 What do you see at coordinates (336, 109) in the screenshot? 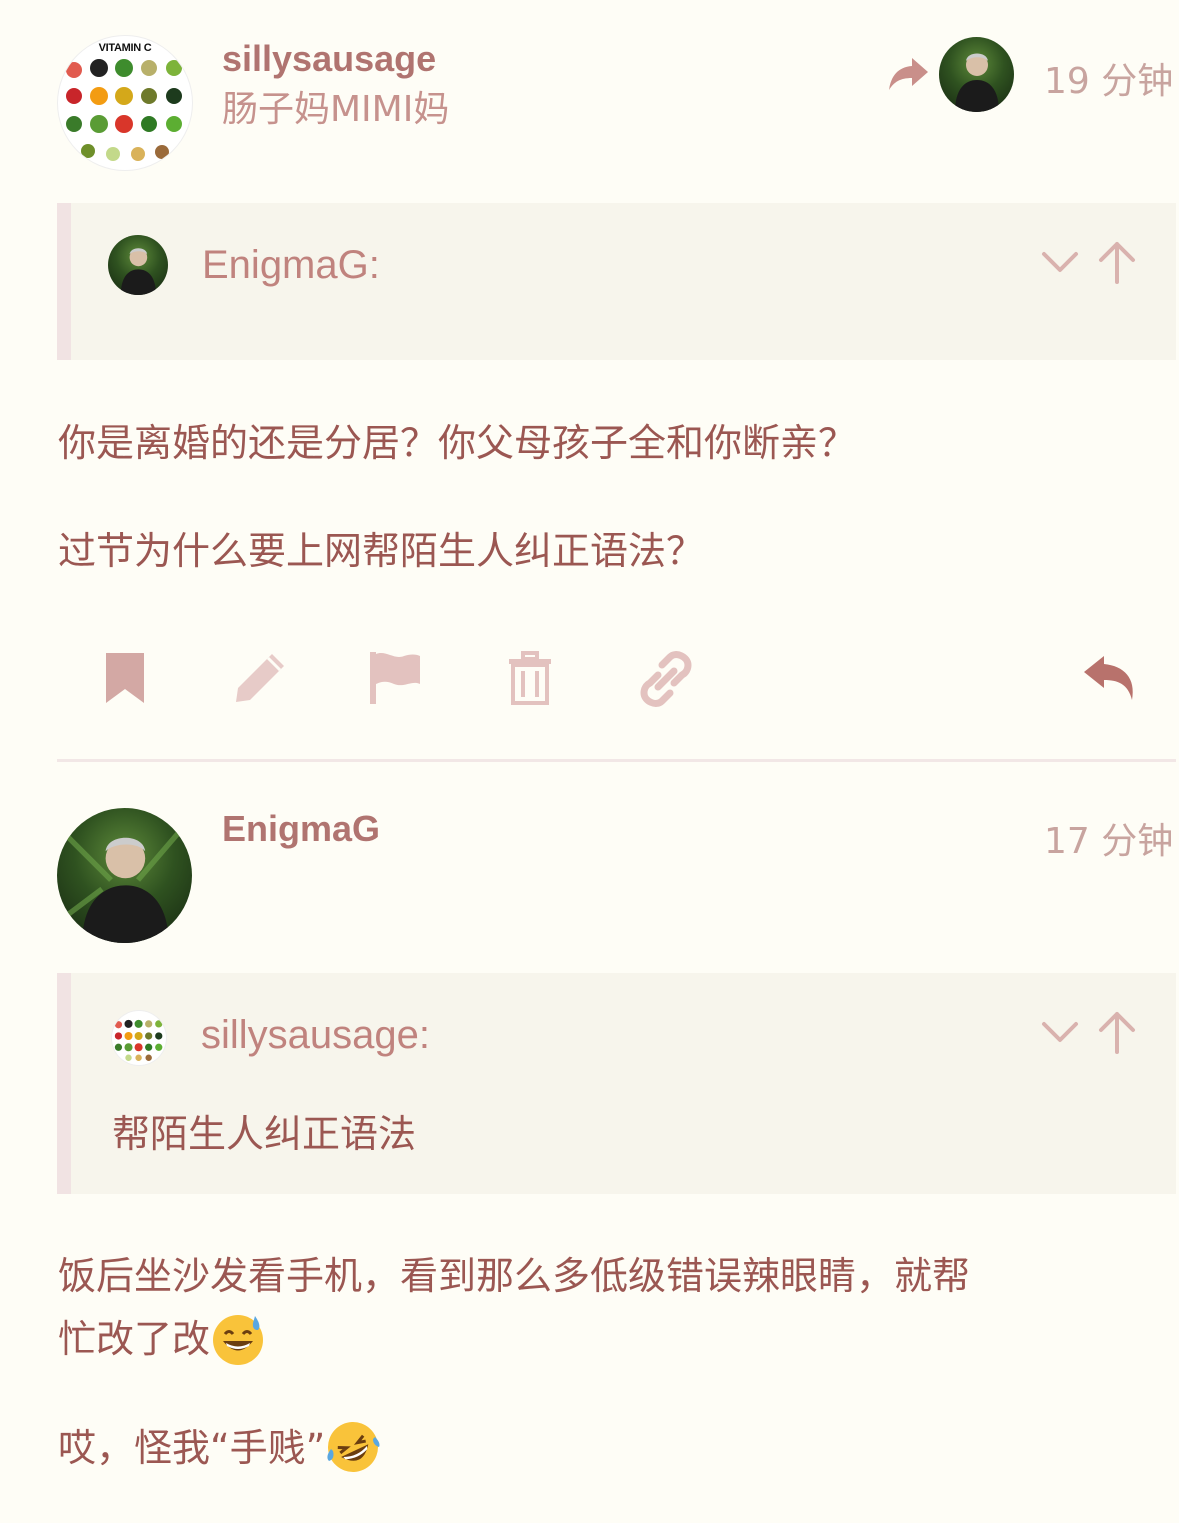
I see `post-fullname: 肠子妈MIMI妈` at bounding box center [336, 109].